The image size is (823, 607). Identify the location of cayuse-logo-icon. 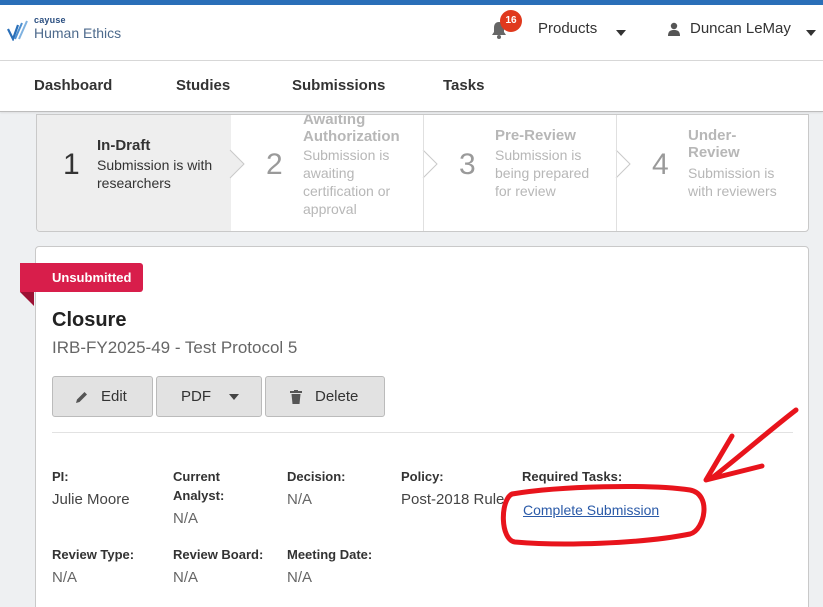
(17, 30).